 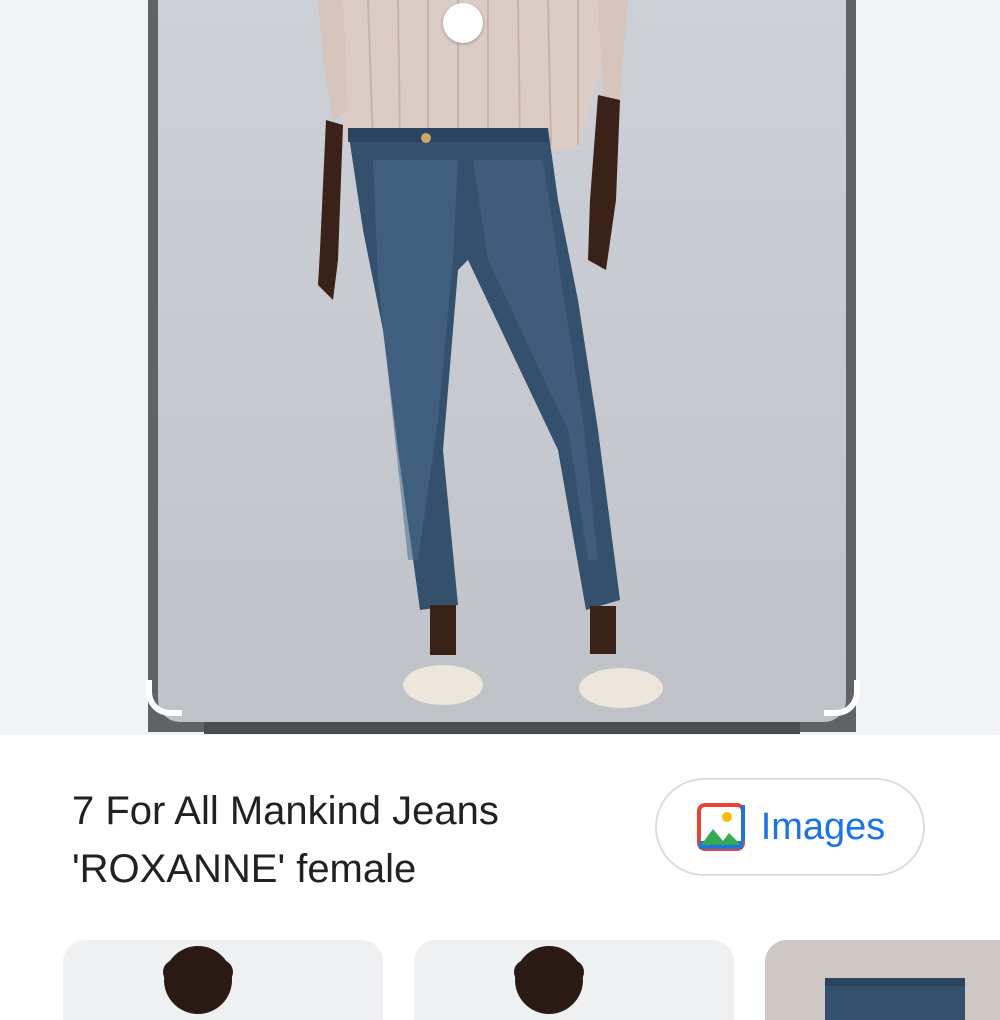 What do you see at coordinates (720, 827) in the screenshot?
I see `image-icon` at bounding box center [720, 827].